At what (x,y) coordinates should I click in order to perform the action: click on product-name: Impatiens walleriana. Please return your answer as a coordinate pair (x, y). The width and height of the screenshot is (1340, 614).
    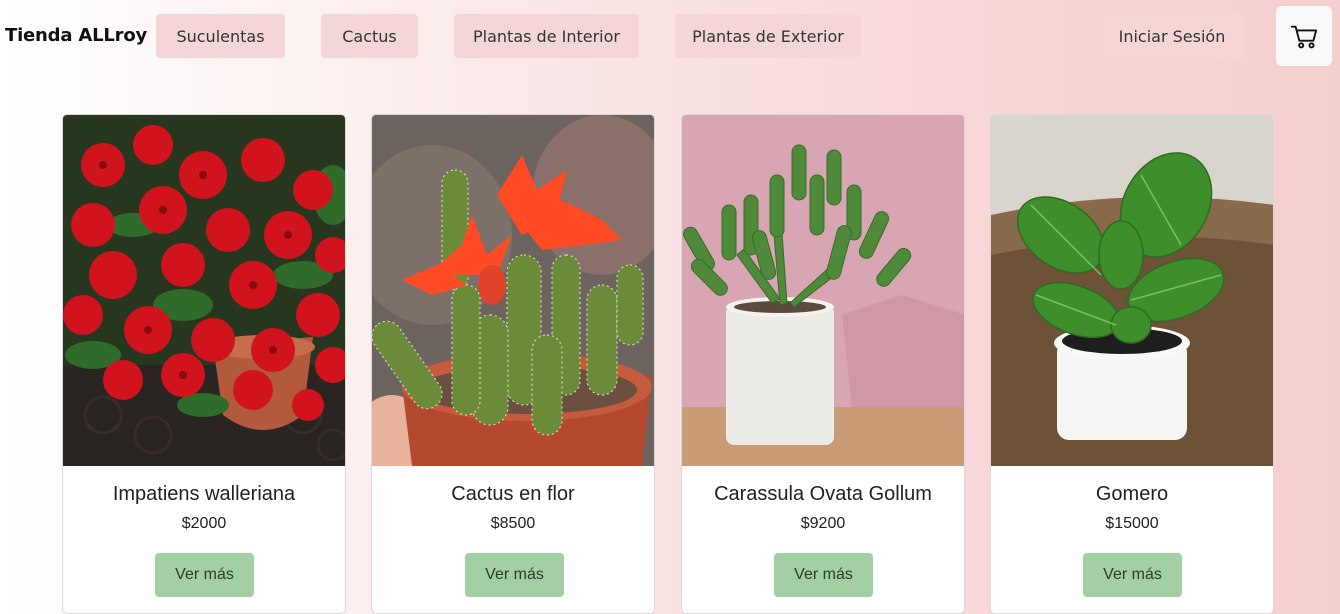
    Looking at the image, I should click on (204, 494).